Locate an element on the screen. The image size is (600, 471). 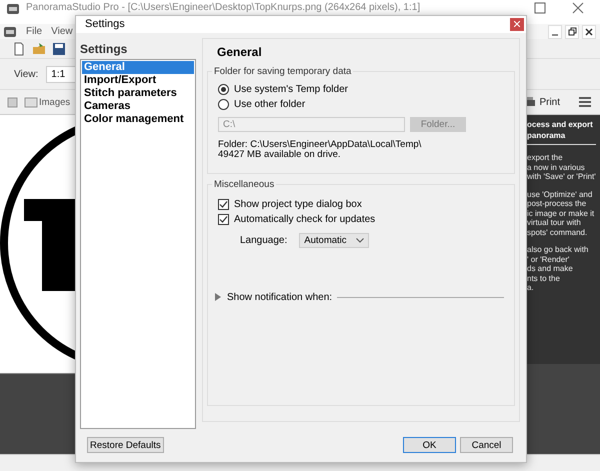
group-legend: Folder for saving temporary data is located at coordinates (283, 71).